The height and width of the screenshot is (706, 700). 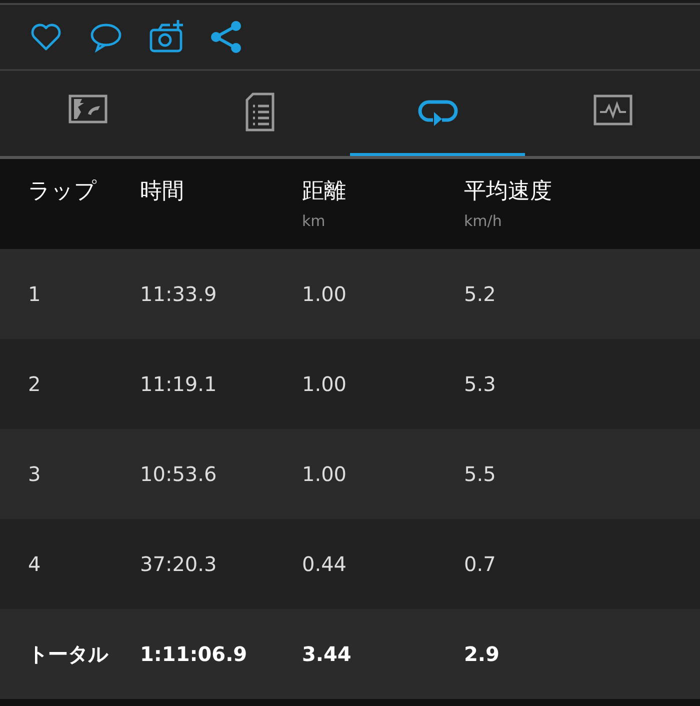 I want to click on table-cell: 0.44, so click(x=324, y=564).